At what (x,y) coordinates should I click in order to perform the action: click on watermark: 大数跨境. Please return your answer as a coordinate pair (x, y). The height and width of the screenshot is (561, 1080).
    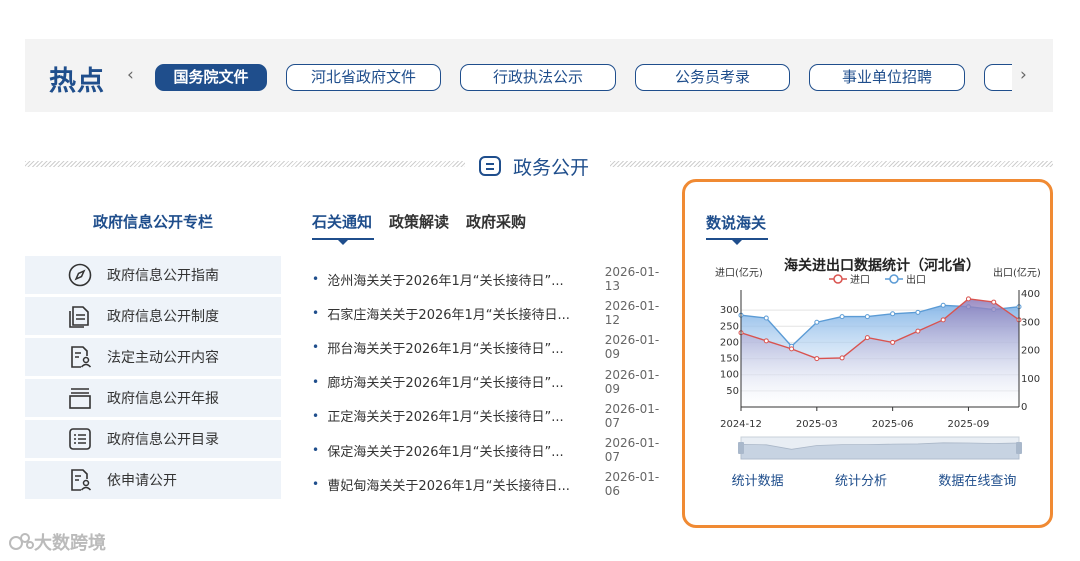
    Looking at the image, I should click on (57, 542).